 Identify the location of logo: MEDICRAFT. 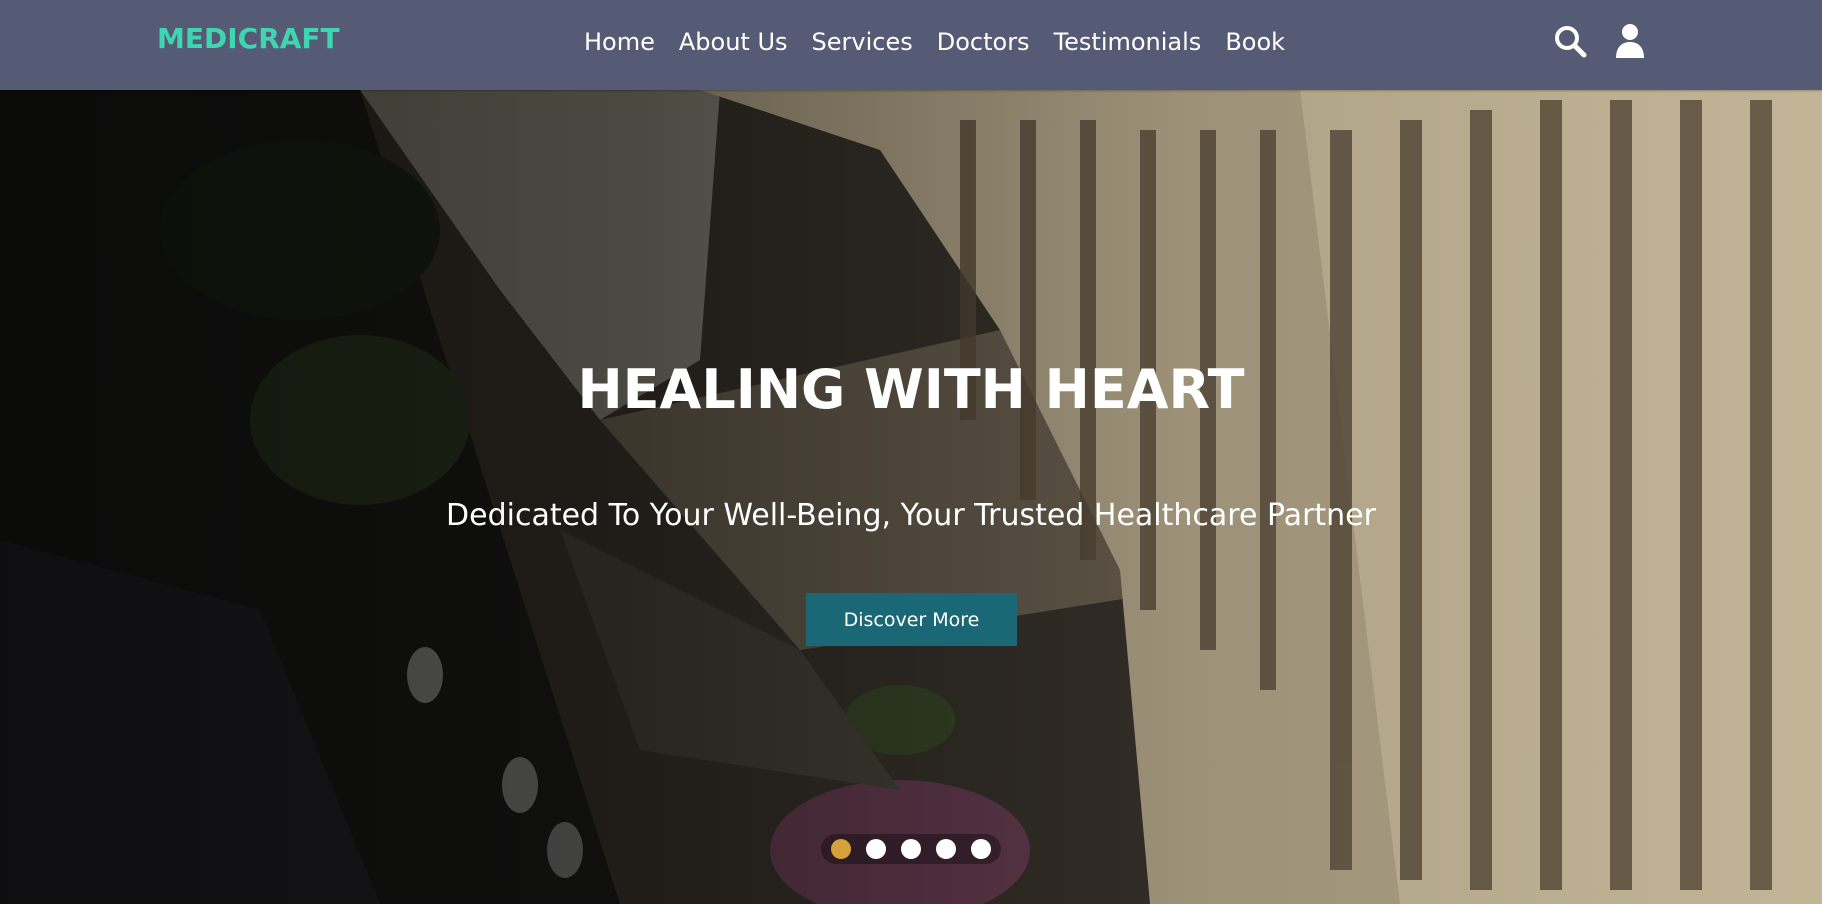
(248, 38).